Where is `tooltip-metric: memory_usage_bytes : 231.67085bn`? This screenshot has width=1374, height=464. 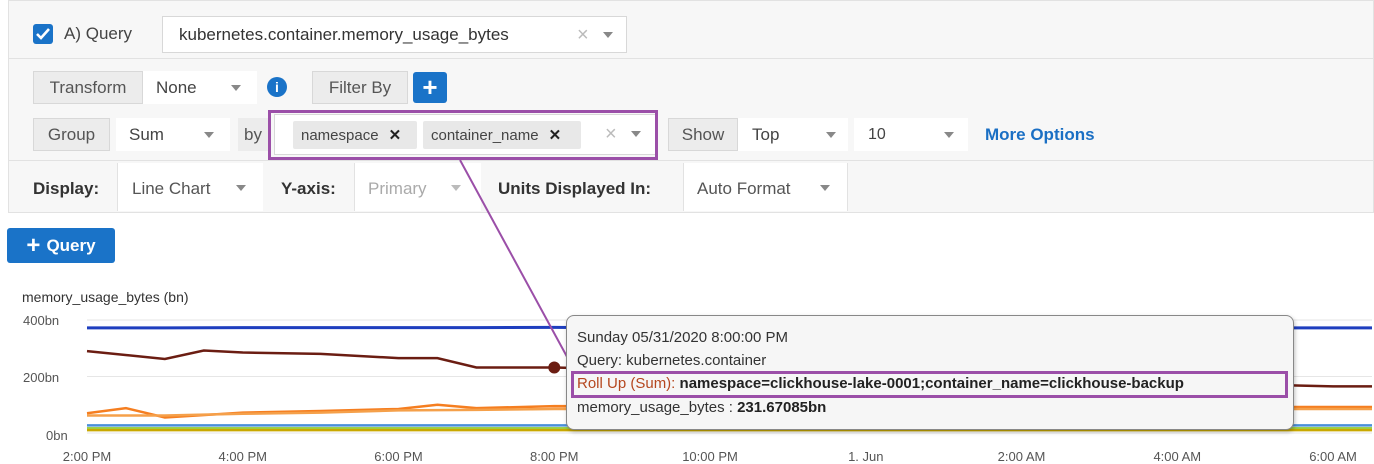
tooltip-metric: memory_usage_bytes : 231.67085bn is located at coordinates (701, 407).